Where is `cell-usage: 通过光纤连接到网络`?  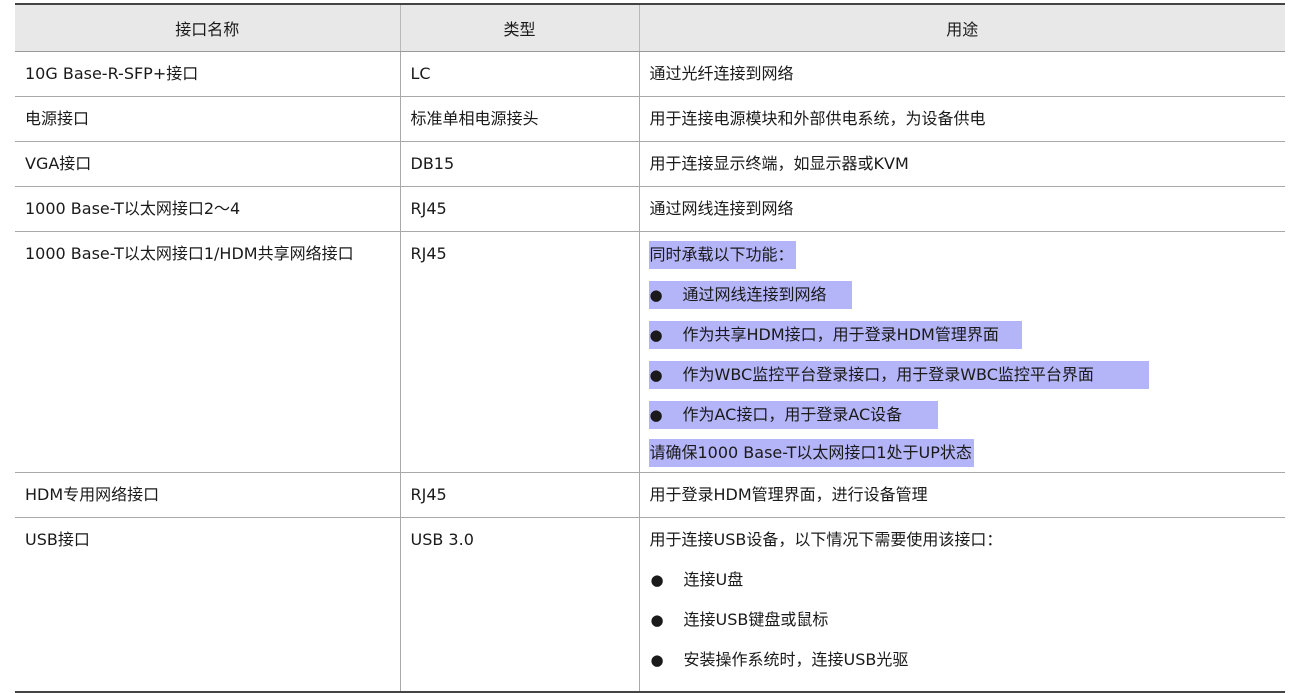
cell-usage: 通过光纤连接到网络 is located at coordinates (961, 74).